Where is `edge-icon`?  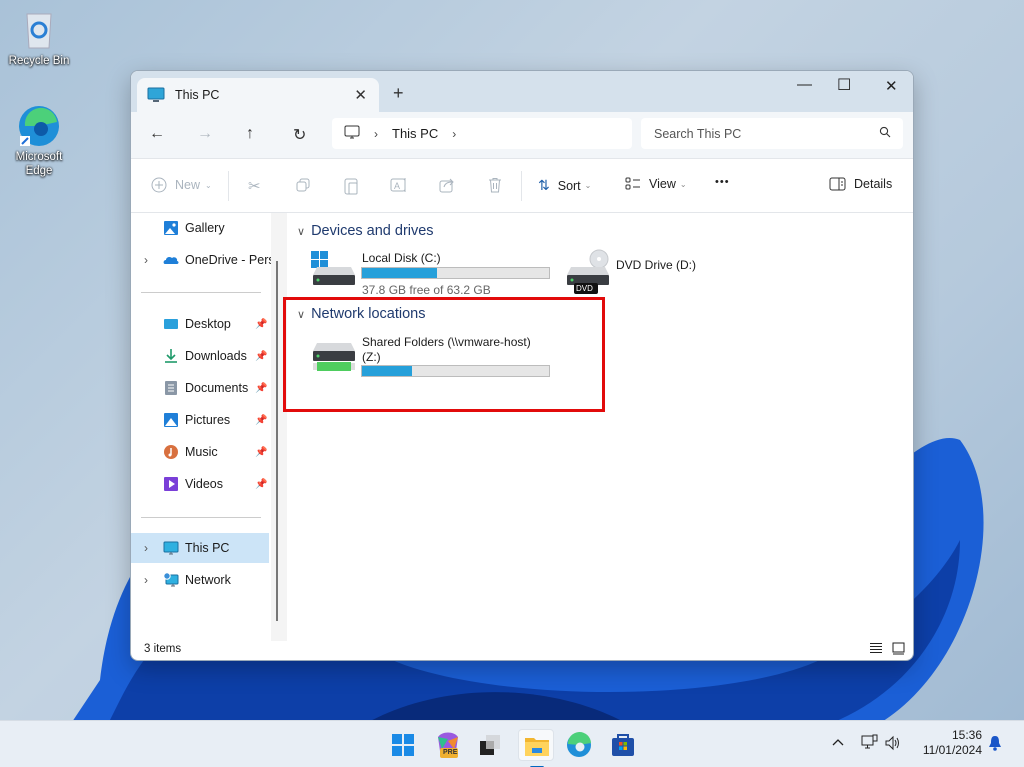 edge-icon is located at coordinates (579, 744).